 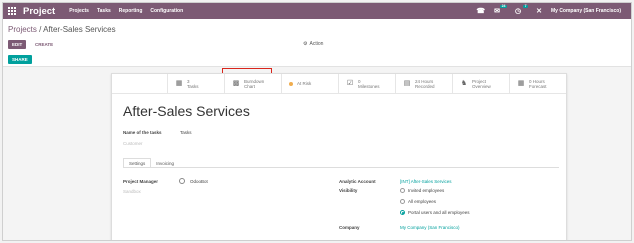 What do you see at coordinates (480, 11) in the screenshot?
I see `phone-icon: ☎` at bounding box center [480, 11].